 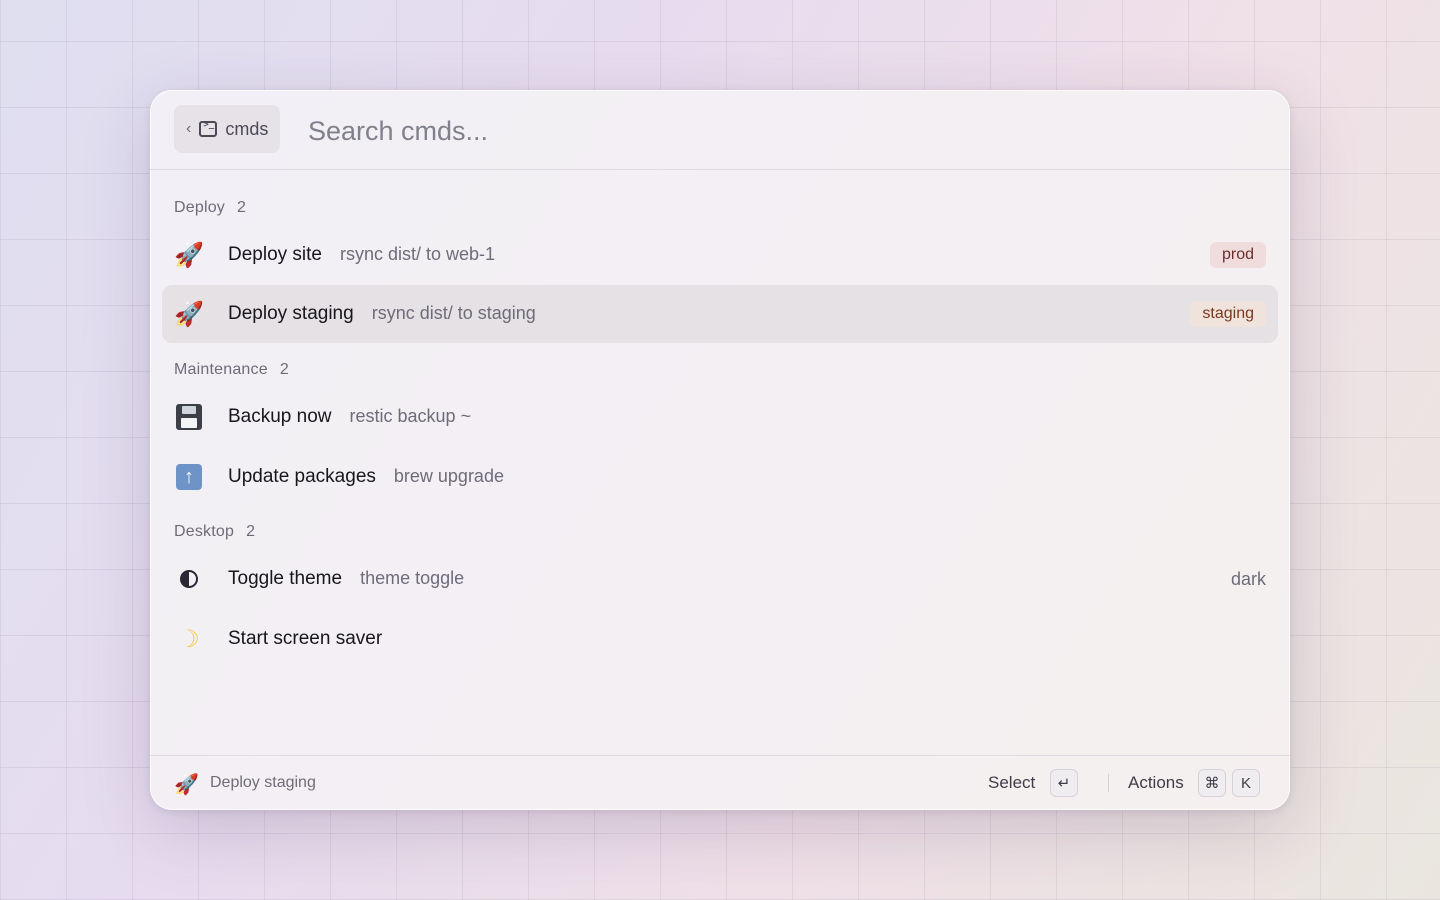 What do you see at coordinates (758, 131) in the screenshot?
I see `search-input` at bounding box center [758, 131].